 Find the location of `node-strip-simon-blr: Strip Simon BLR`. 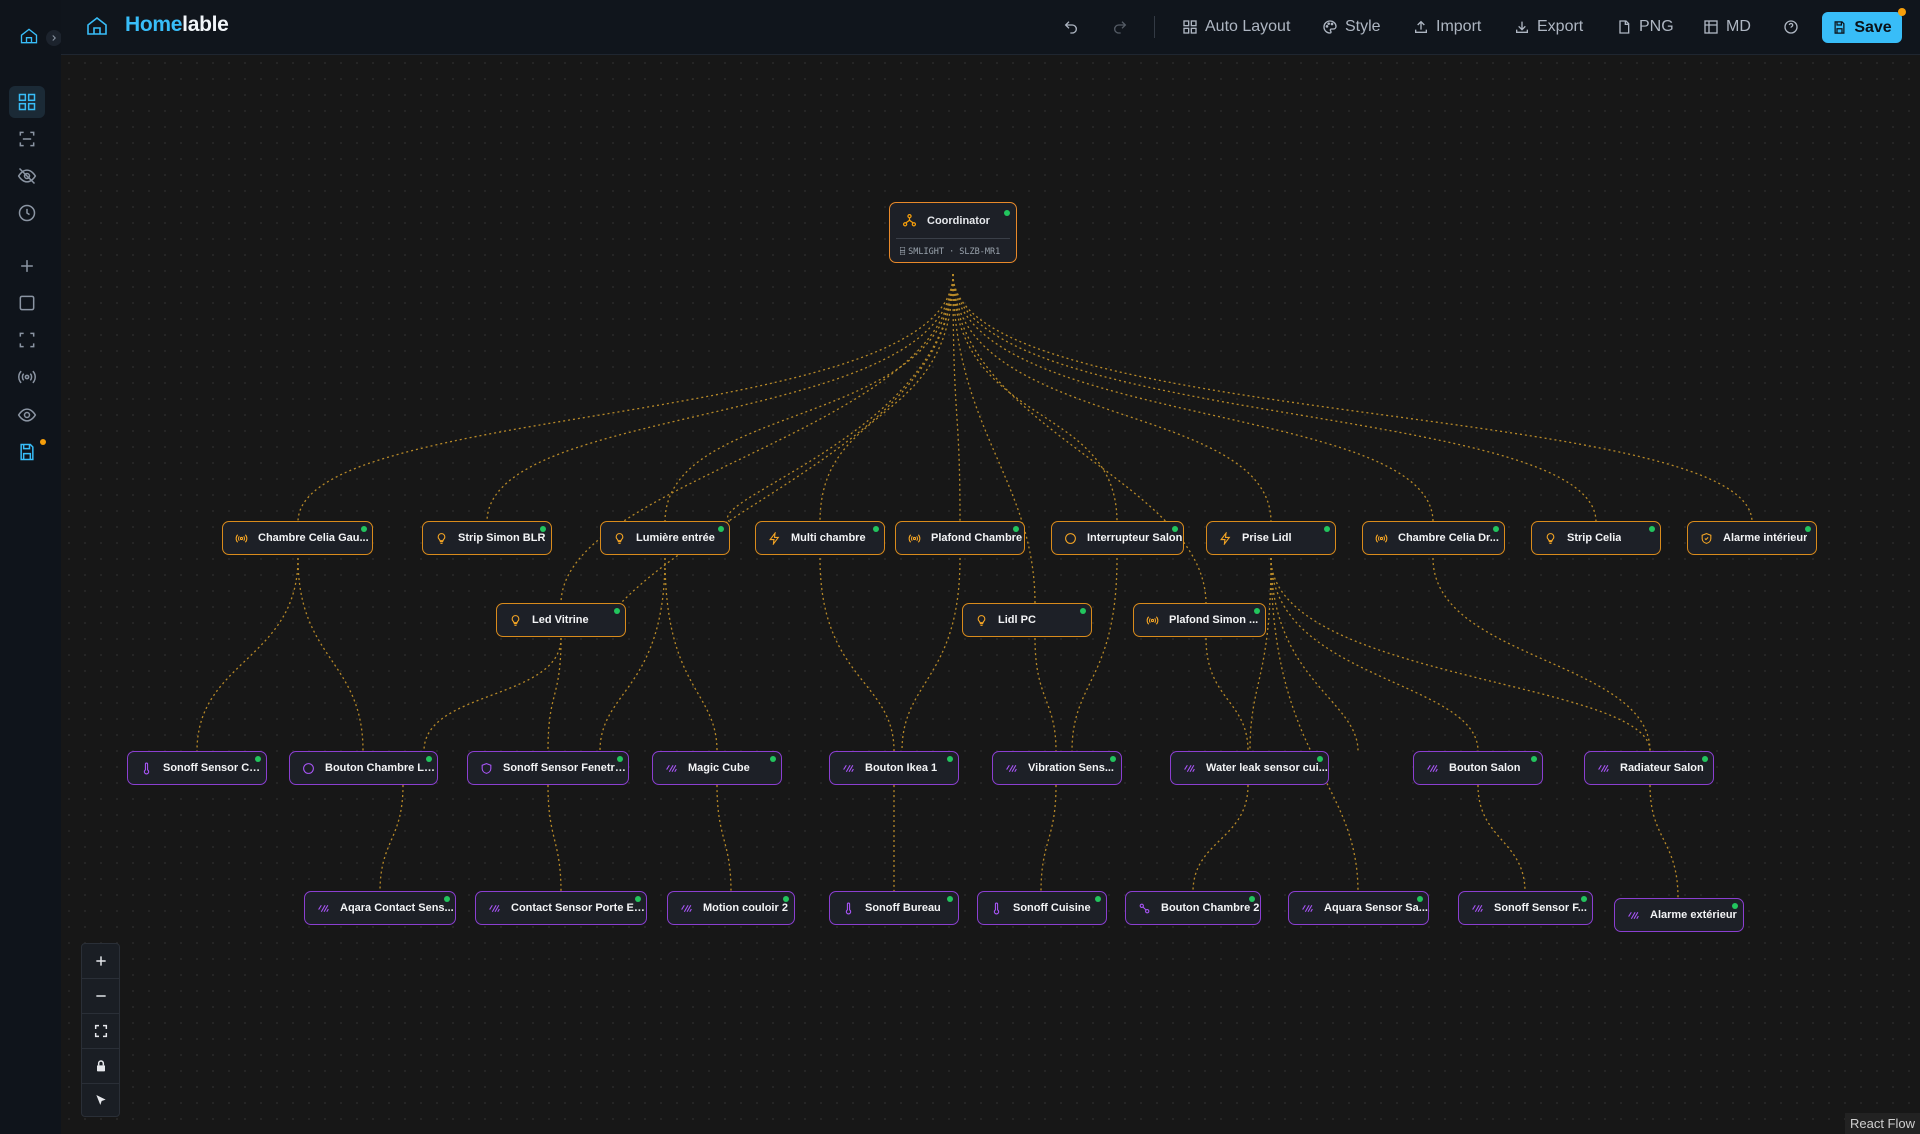

node-strip-simon-blr: Strip Simon BLR is located at coordinates (487, 538).